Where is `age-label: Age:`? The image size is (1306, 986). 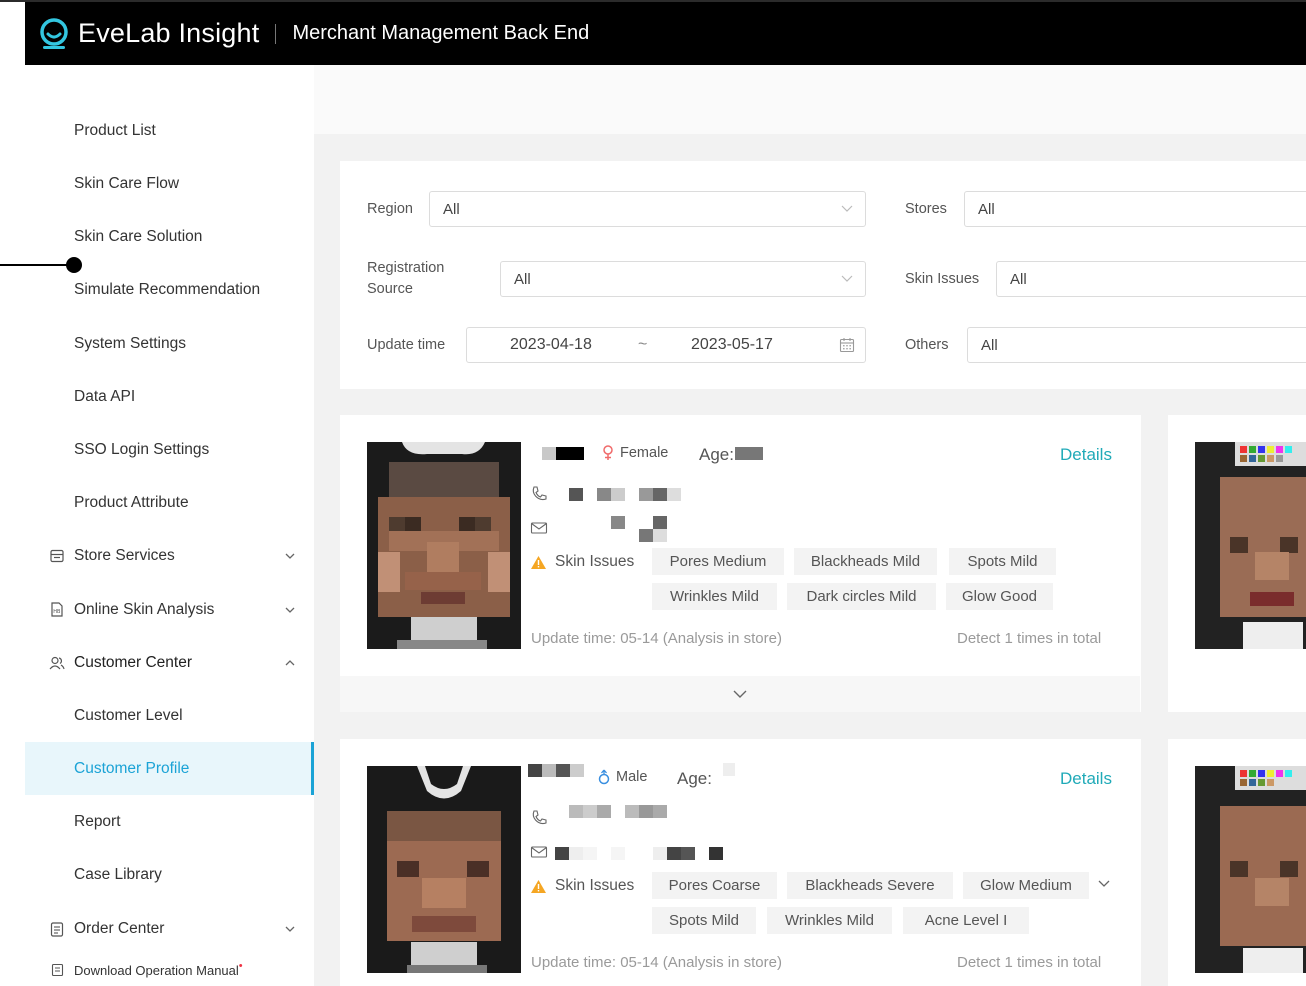
age-label: Age: is located at coordinates (694, 778).